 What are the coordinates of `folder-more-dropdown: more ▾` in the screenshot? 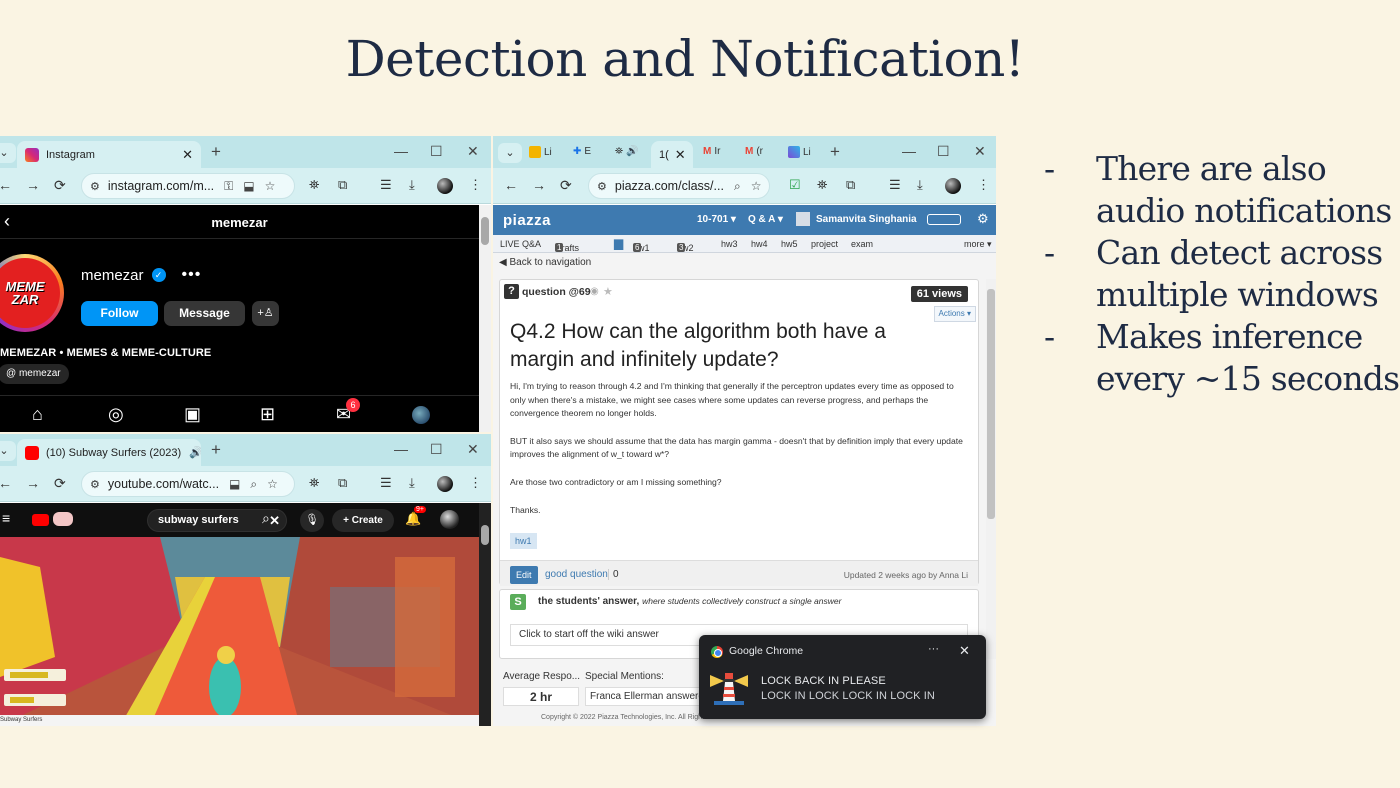 It's located at (978, 244).